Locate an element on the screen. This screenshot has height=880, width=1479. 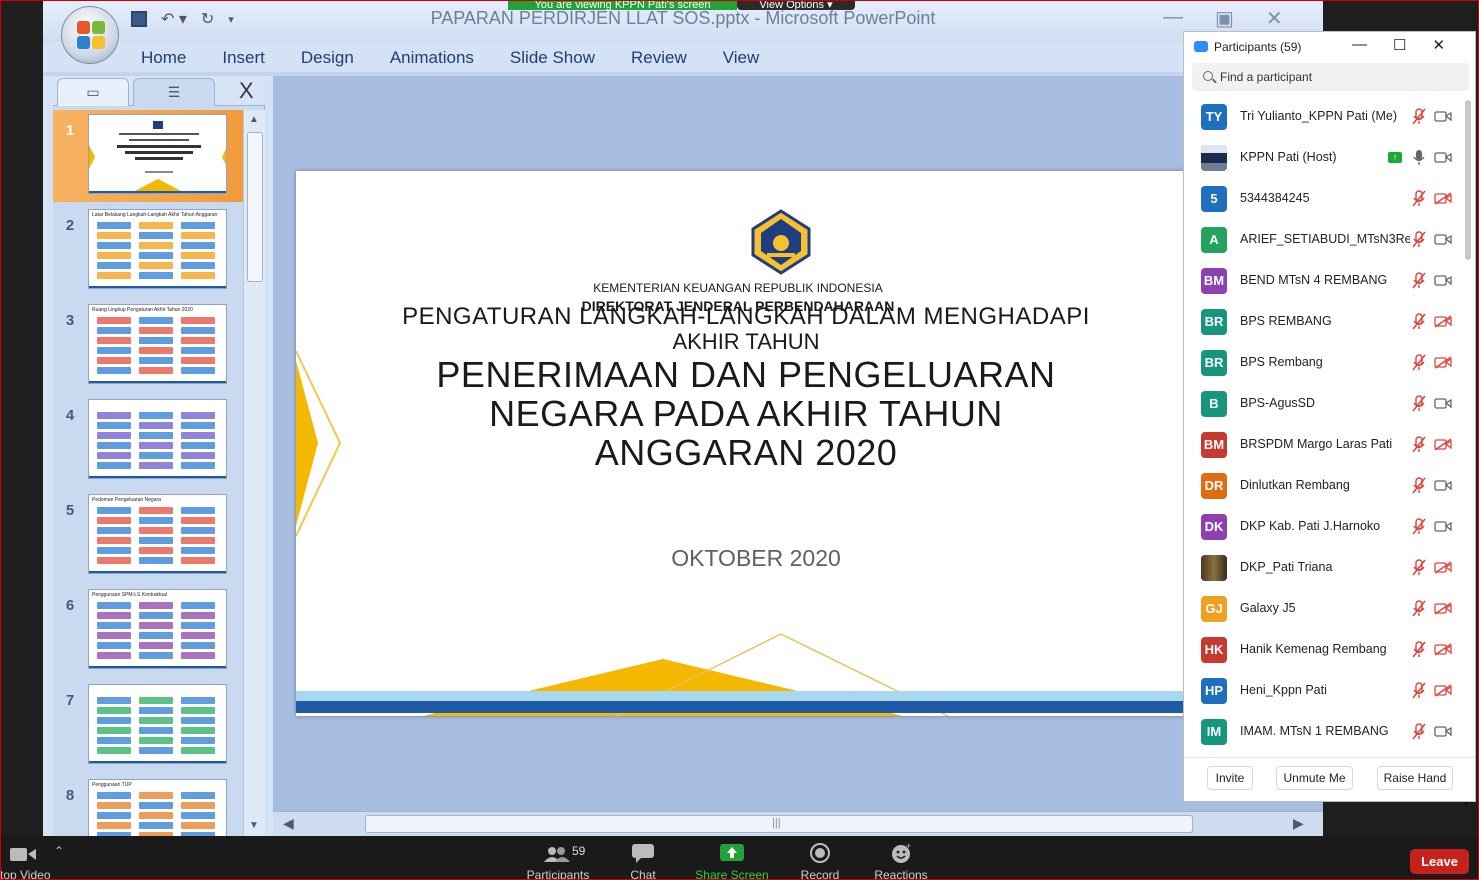
scroll-up-icon: ▲ is located at coordinates (254, 119).